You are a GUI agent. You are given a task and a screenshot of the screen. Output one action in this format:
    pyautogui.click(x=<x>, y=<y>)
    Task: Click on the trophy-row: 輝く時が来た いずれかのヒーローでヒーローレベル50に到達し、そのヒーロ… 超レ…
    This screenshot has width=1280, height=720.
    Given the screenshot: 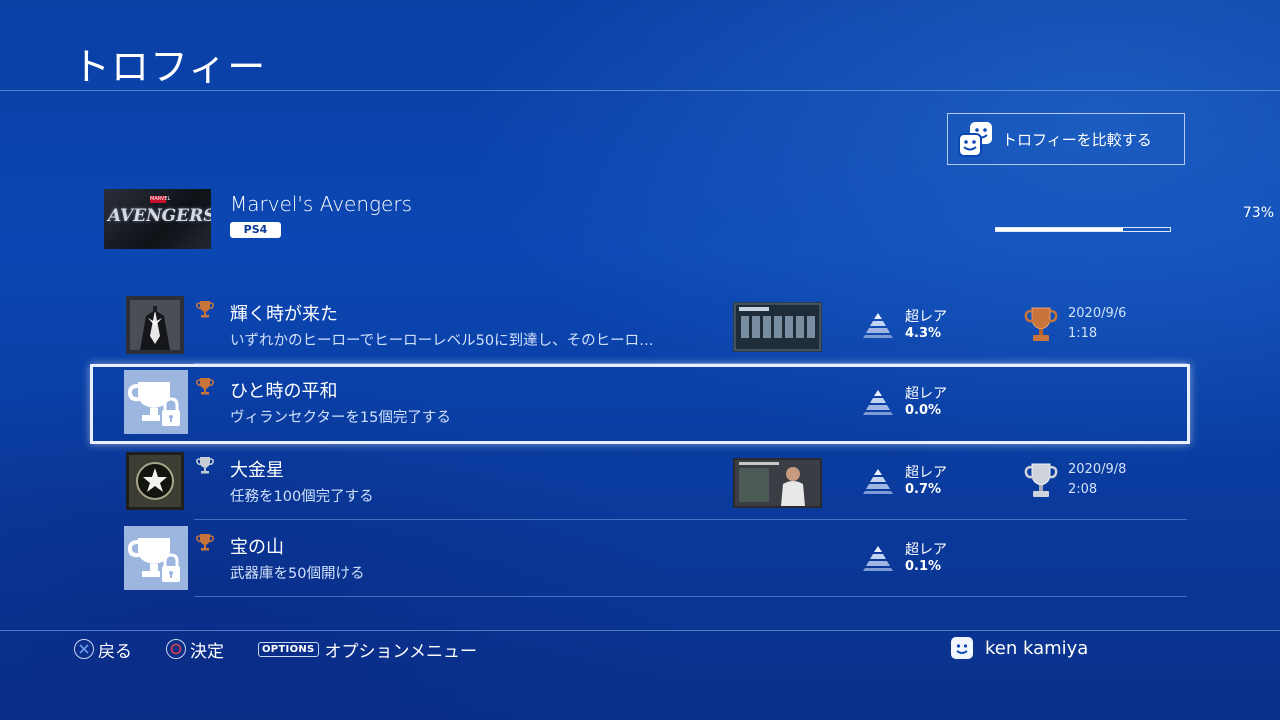 What is the action you would take?
    pyautogui.click(x=652, y=326)
    